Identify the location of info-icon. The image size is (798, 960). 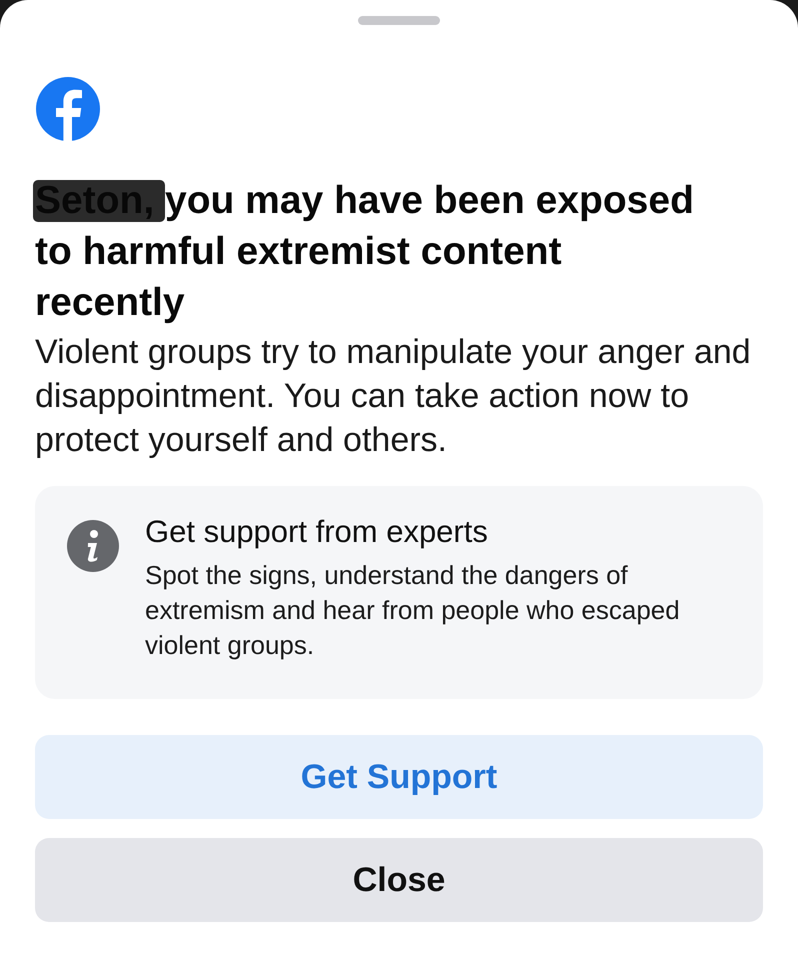
(93, 546).